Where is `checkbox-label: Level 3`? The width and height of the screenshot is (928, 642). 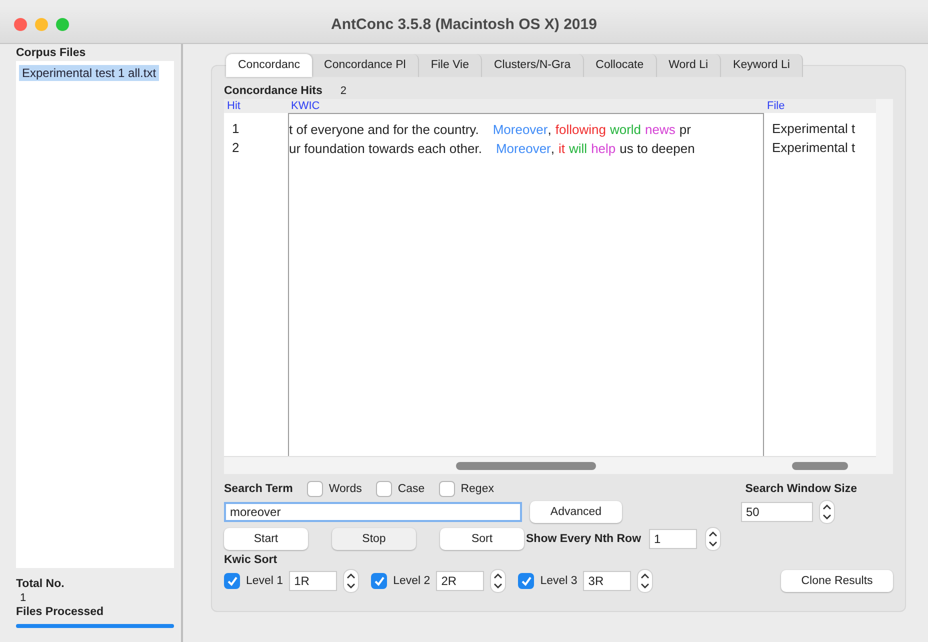
checkbox-label: Level 3 is located at coordinates (559, 581).